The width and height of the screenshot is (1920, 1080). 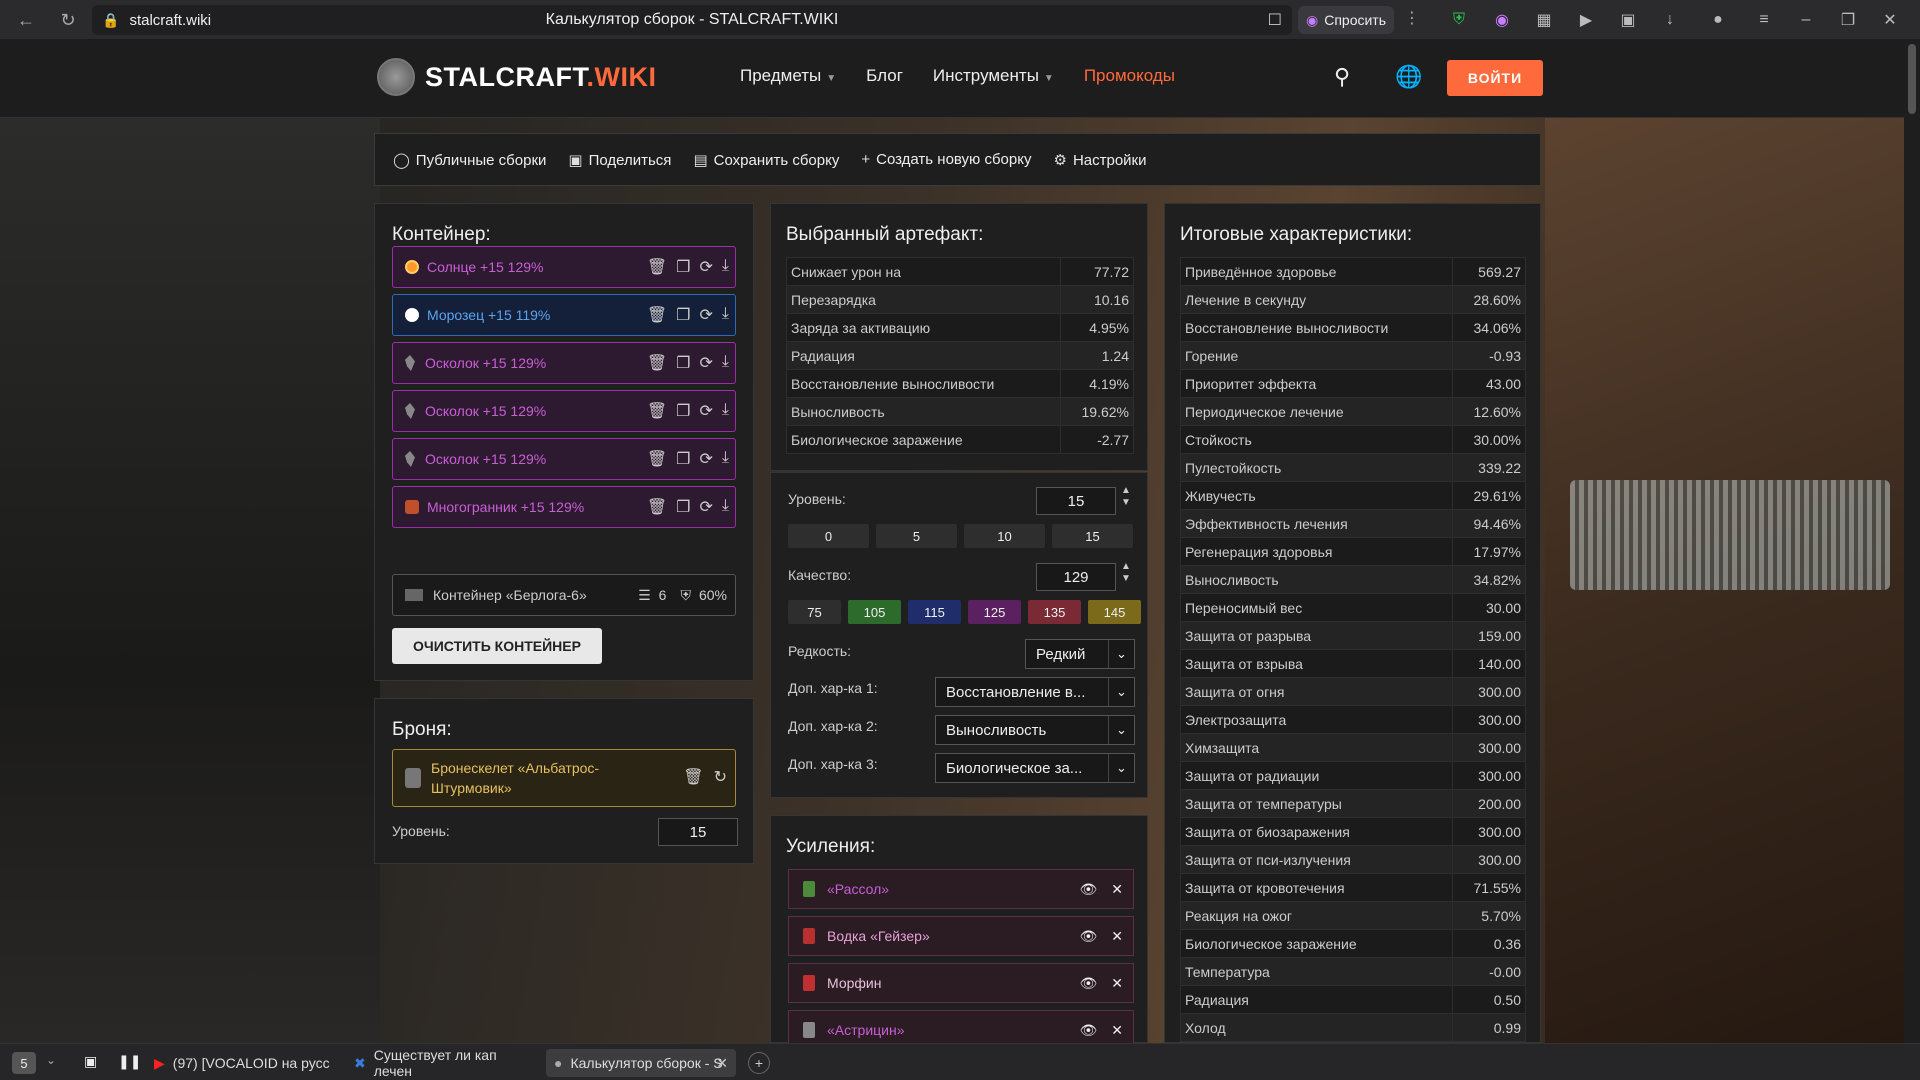 What do you see at coordinates (1342, 77) in the screenshot?
I see `search-icon: ⚲` at bounding box center [1342, 77].